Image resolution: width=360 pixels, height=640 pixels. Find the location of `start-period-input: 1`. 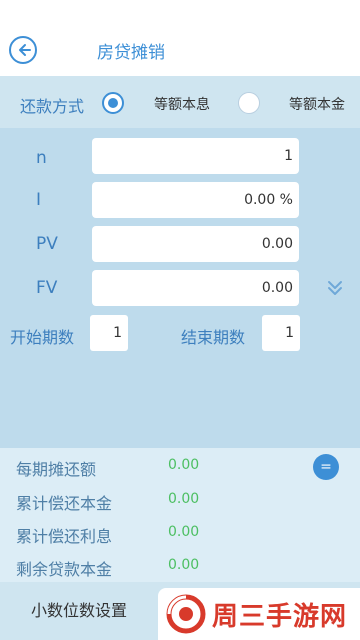

start-period-input: 1 is located at coordinates (109, 333).